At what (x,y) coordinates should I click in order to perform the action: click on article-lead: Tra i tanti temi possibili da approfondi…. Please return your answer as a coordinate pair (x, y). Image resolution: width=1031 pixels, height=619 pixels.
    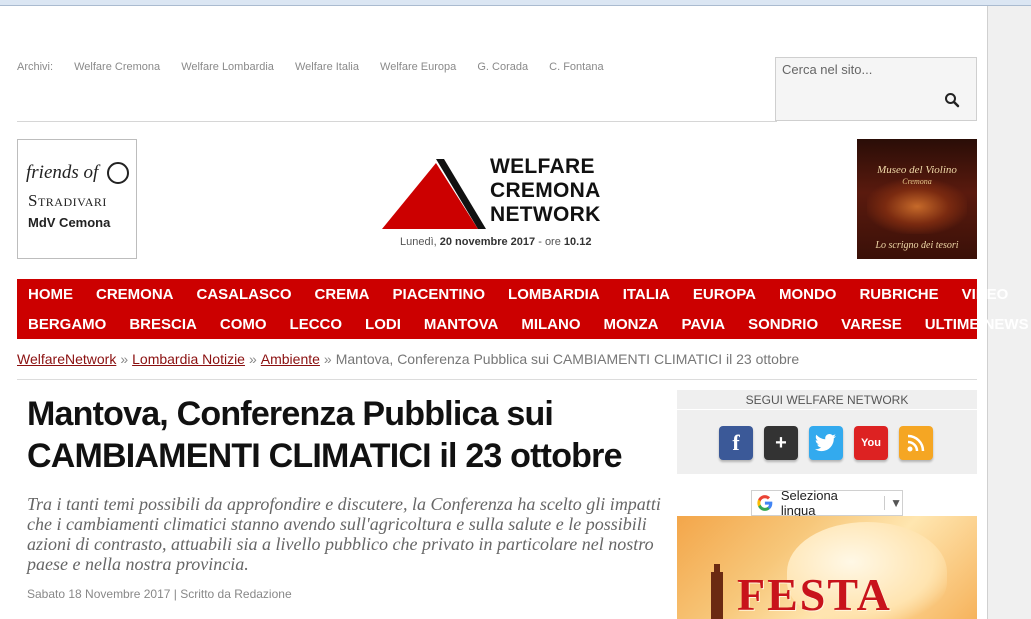
    Looking at the image, I should click on (344, 534).